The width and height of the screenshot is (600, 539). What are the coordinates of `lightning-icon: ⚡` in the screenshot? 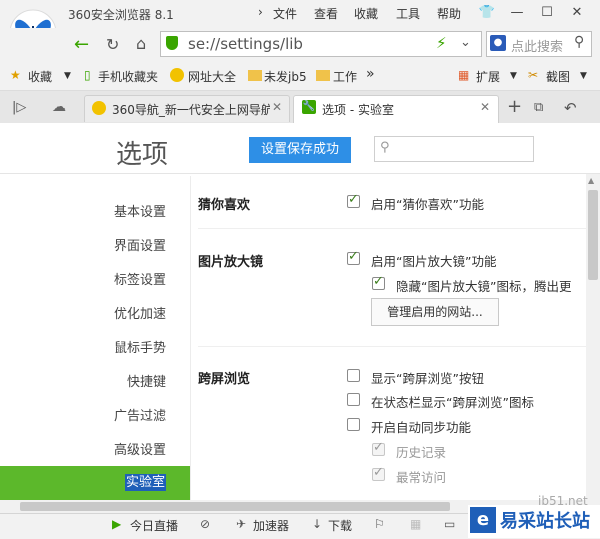 It's located at (441, 43).